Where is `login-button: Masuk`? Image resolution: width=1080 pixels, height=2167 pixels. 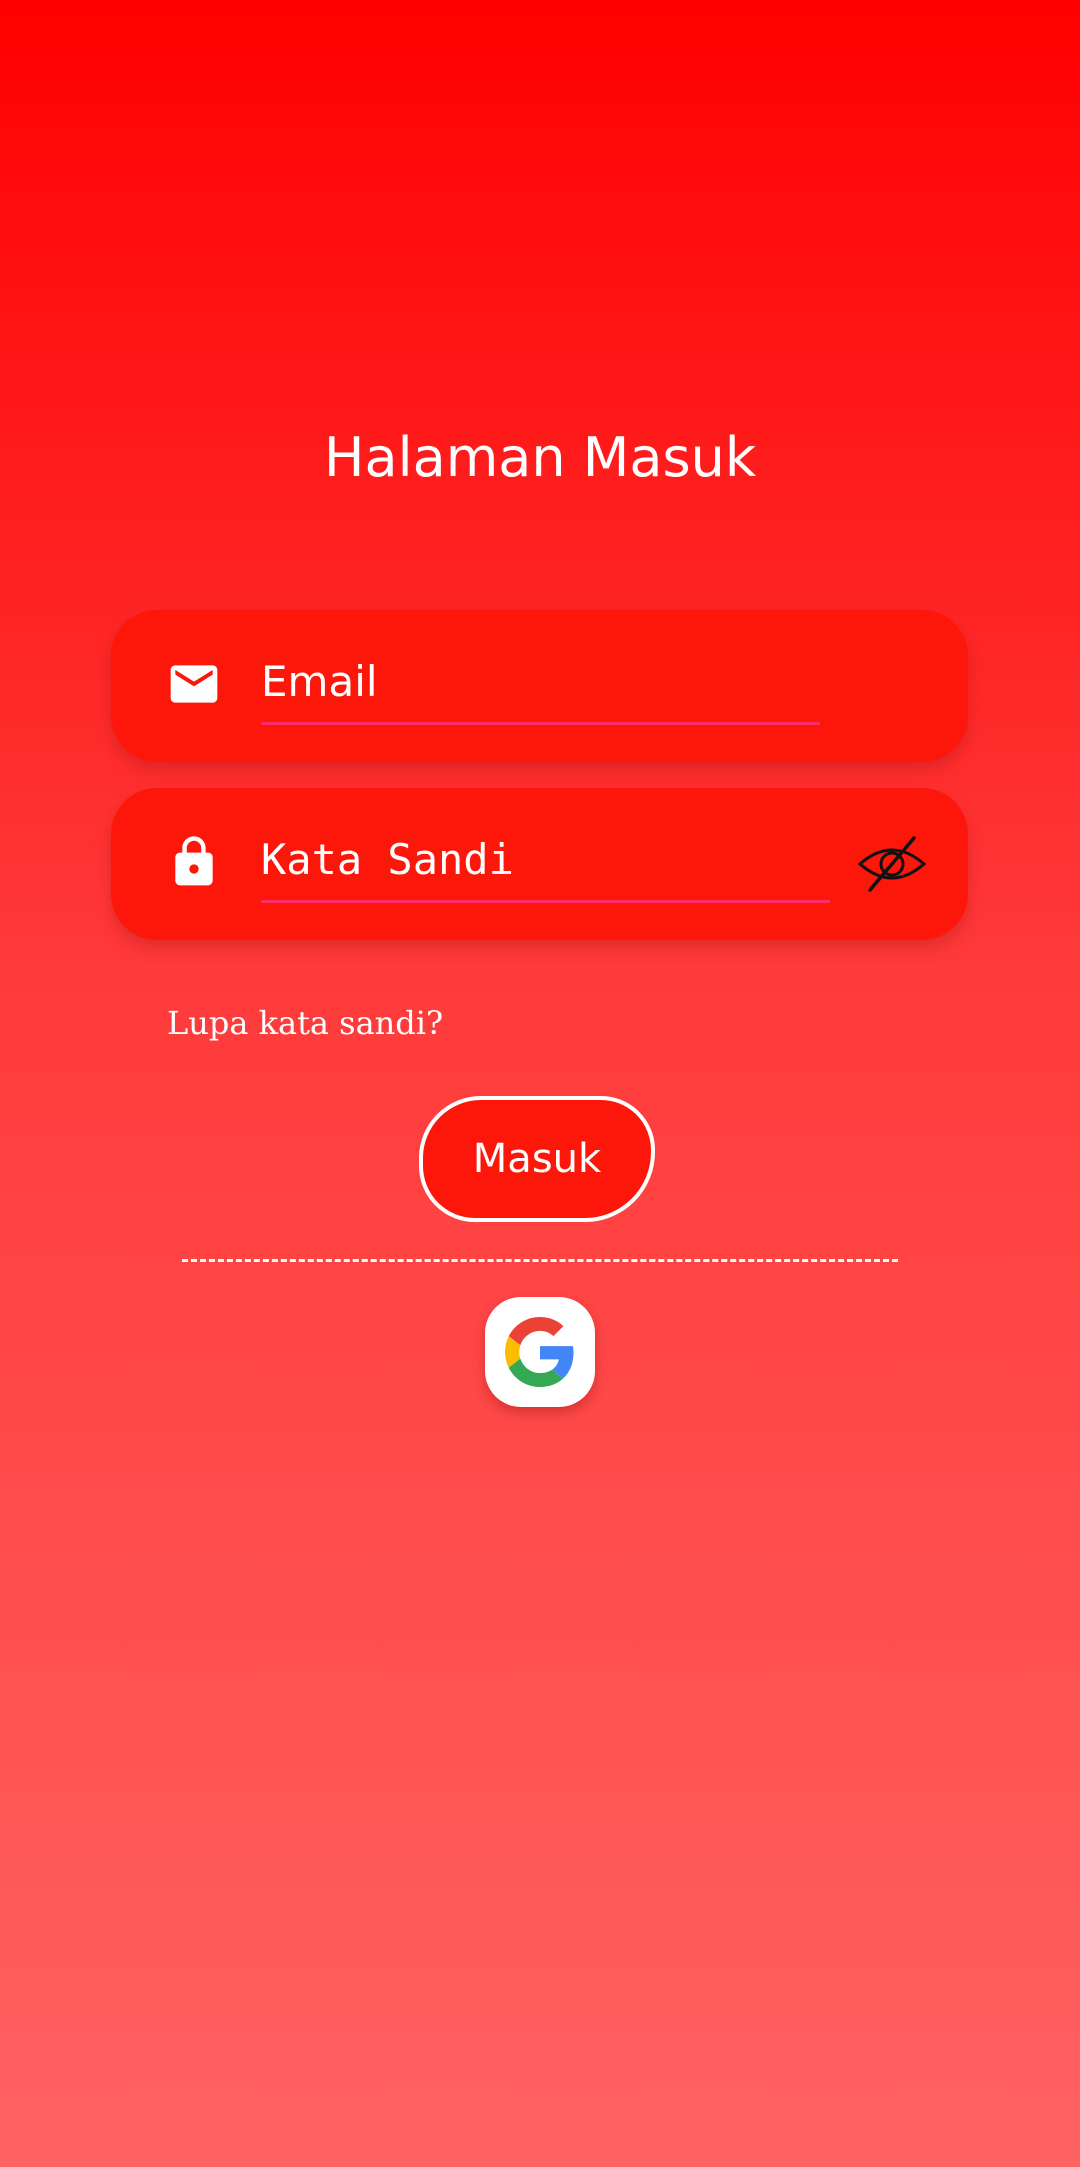 login-button: Masuk is located at coordinates (537, 1159).